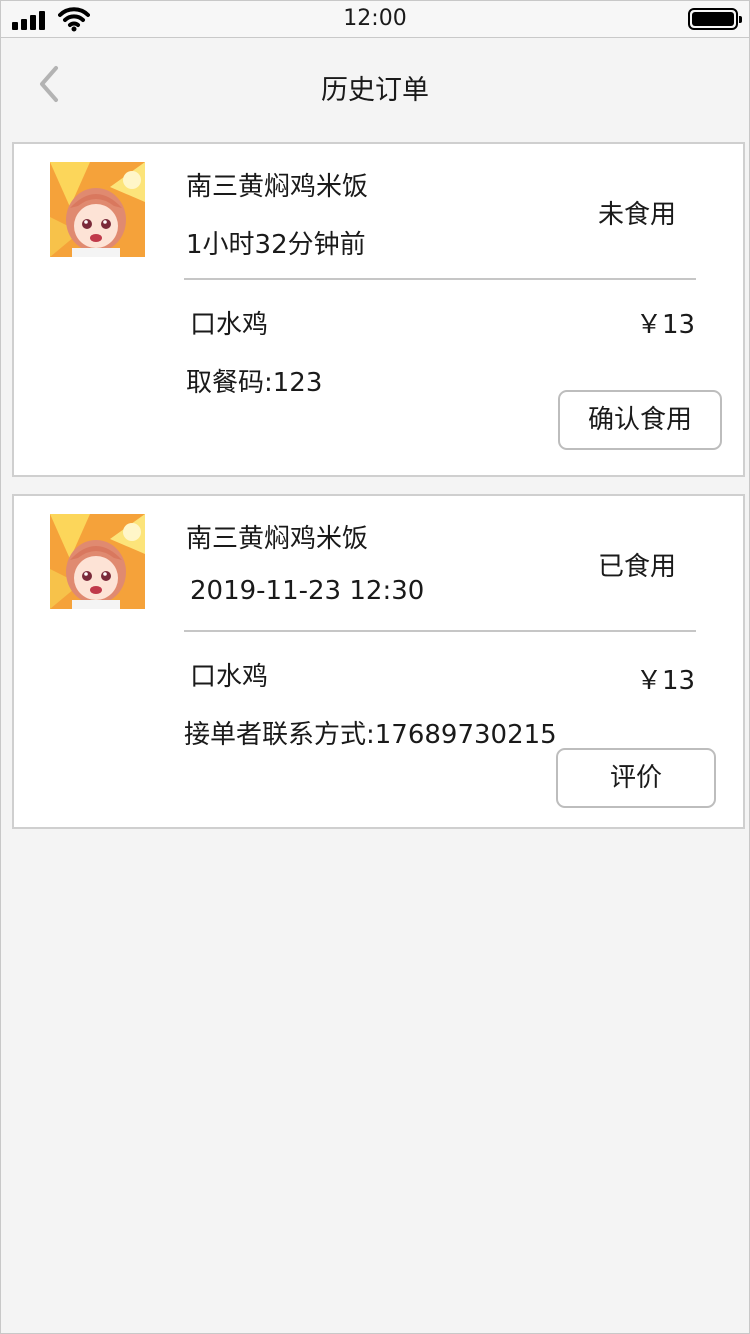 The image size is (750, 1334). I want to click on status-time: 12:00, so click(375, 18).